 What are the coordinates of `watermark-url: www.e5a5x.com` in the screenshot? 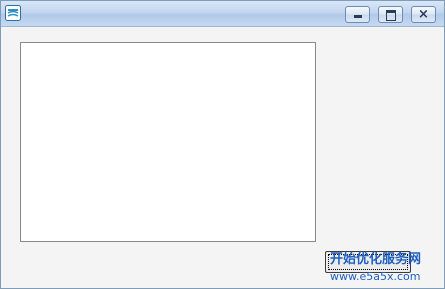 It's located at (375, 276).